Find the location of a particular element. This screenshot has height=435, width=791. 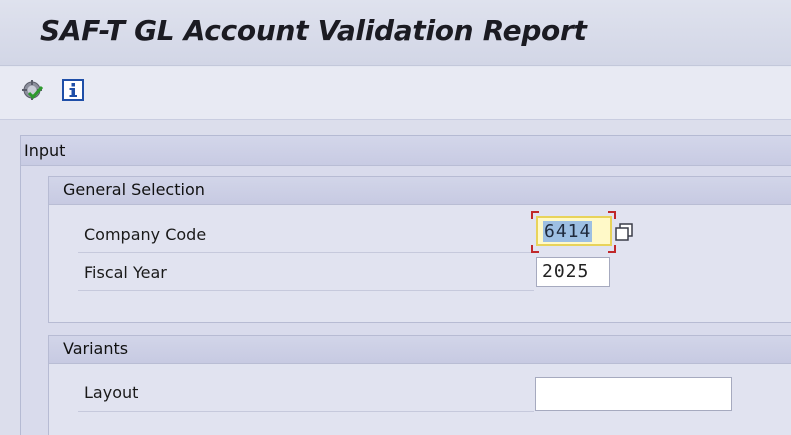

fiscal-year-label: Fiscal Year is located at coordinates (125, 272).